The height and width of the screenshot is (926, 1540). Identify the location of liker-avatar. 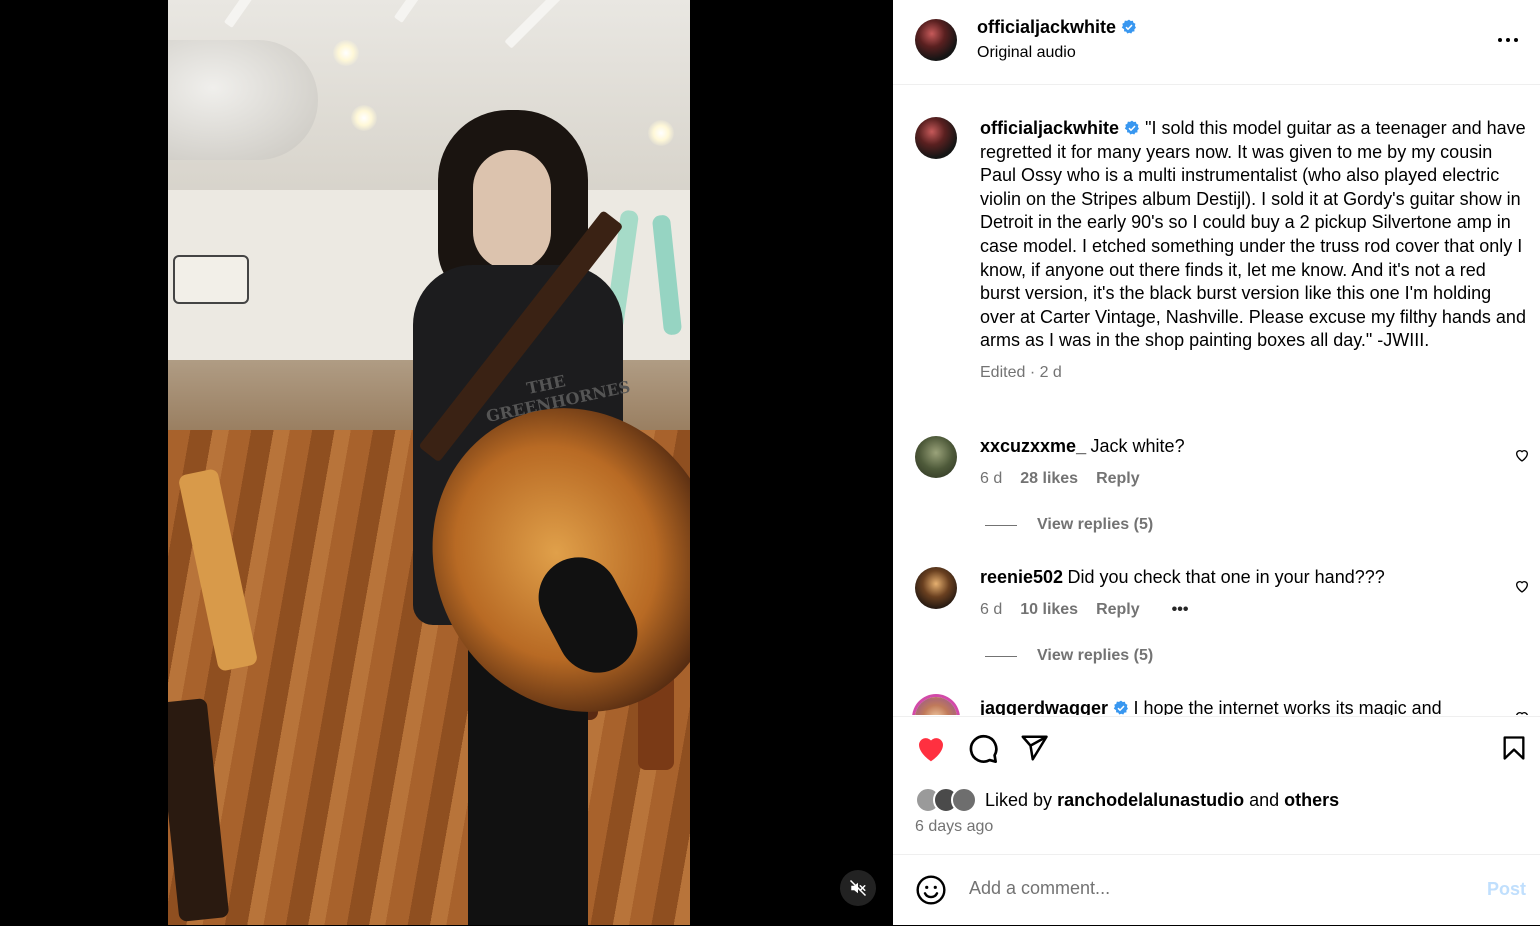
(964, 800).